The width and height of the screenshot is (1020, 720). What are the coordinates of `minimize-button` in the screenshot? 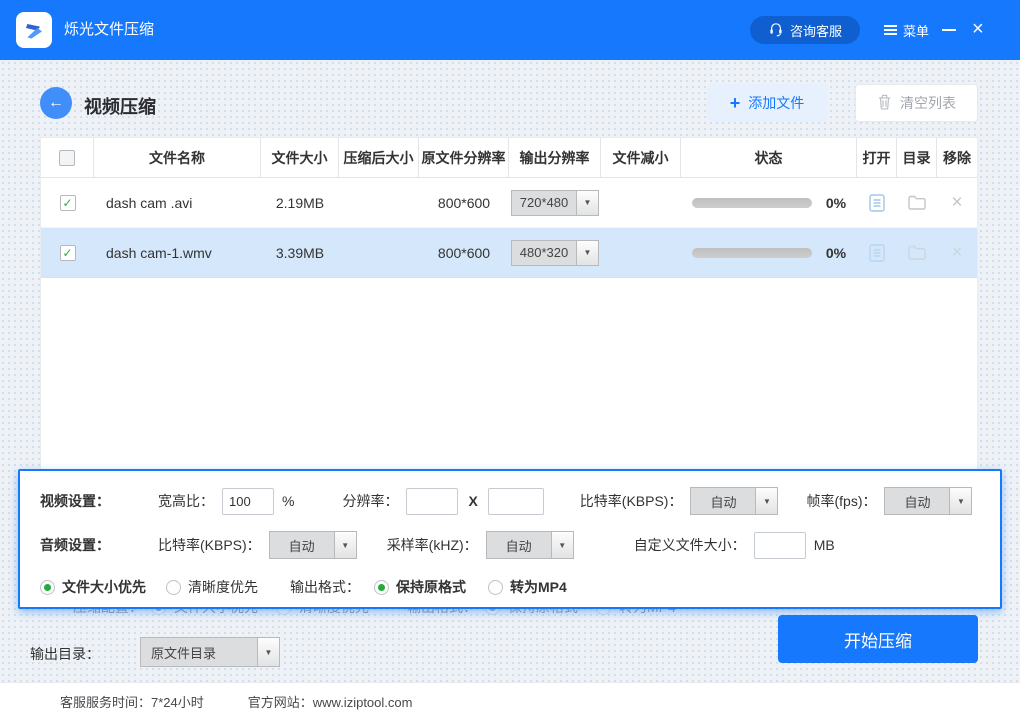 It's located at (949, 30).